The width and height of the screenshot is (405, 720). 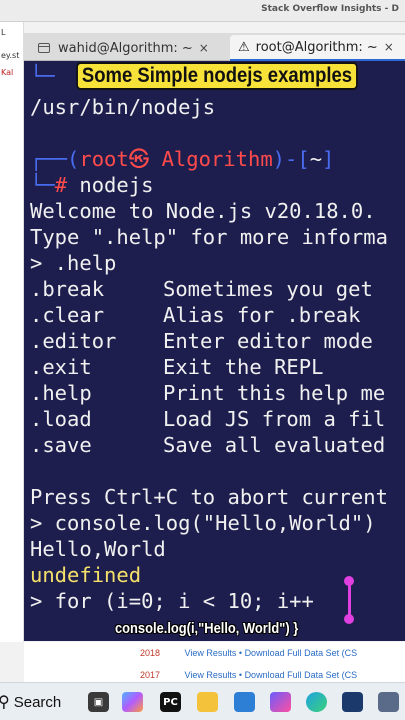 What do you see at coordinates (262, 315) in the screenshot?
I see `help-item-desc: Alias for .break` at bounding box center [262, 315].